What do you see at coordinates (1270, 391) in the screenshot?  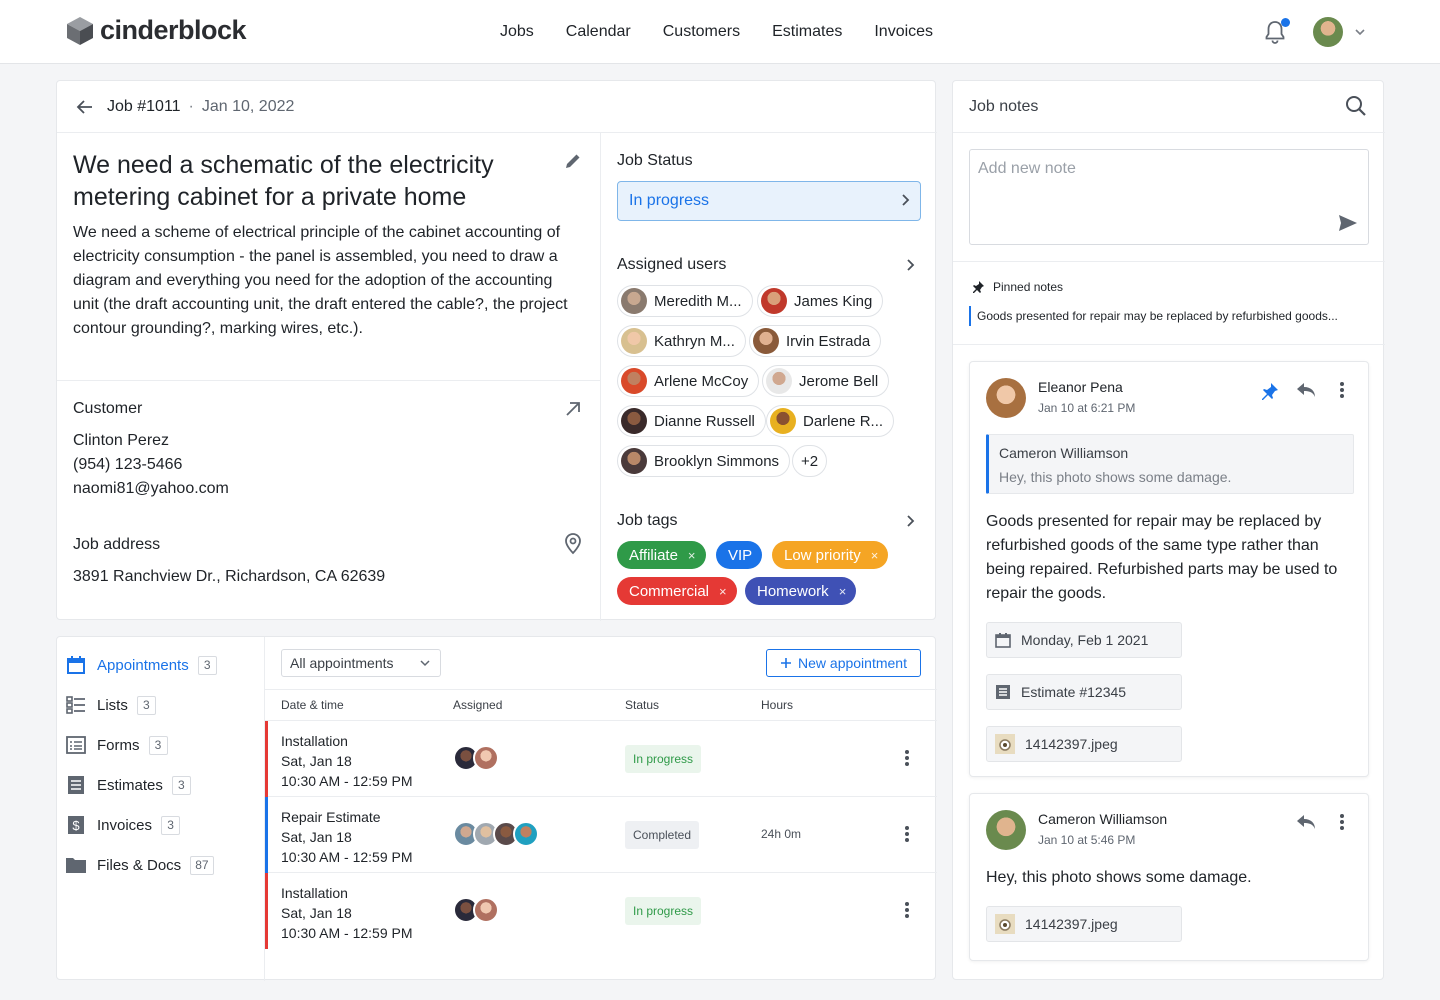 I see `pin-icon` at bounding box center [1270, 391].